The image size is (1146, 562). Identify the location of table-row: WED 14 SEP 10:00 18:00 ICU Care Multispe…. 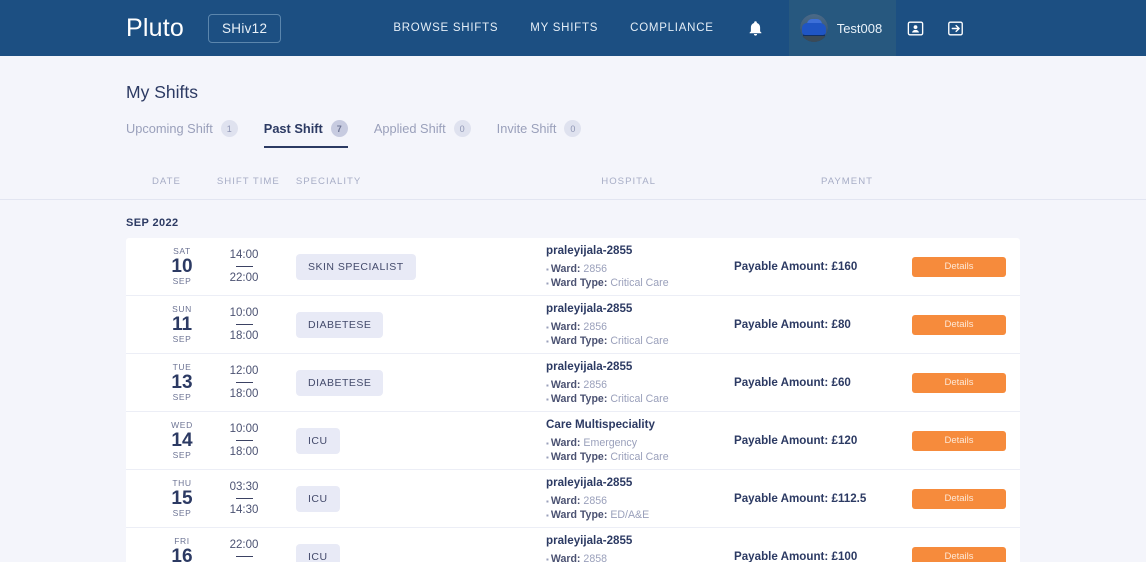
(573, 441).